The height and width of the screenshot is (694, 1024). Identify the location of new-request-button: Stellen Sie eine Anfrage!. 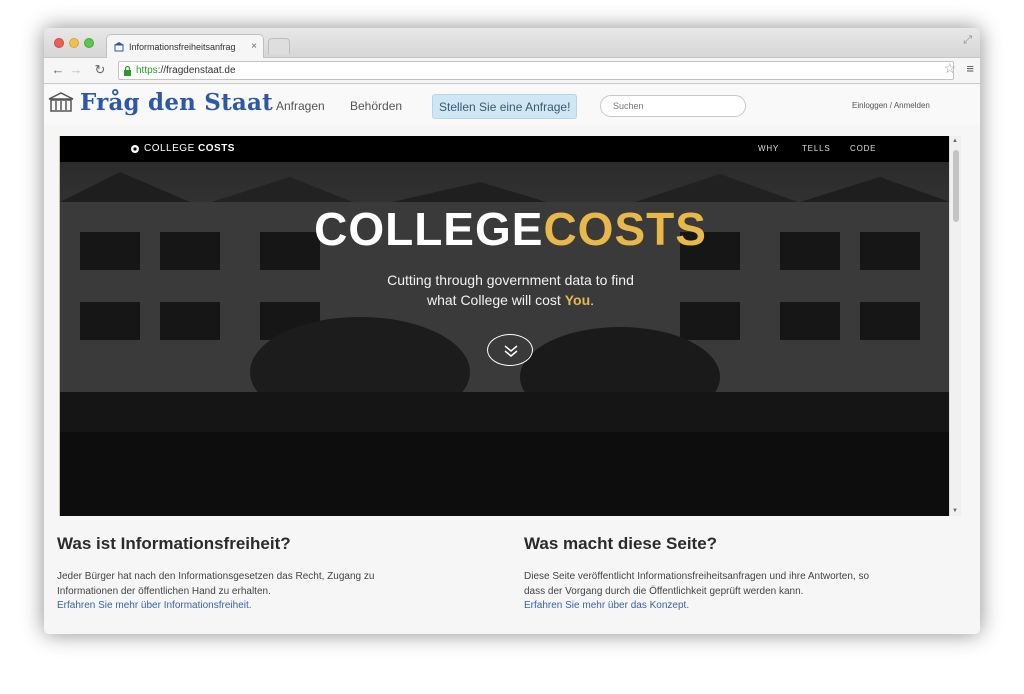
(505, 106).